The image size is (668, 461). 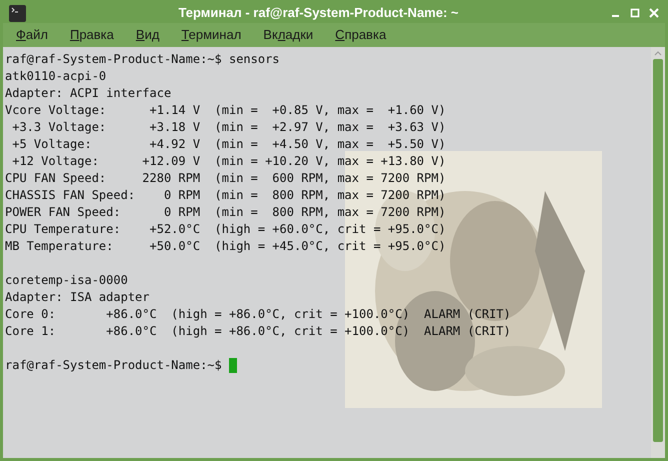 What do you see at coordinates (288, 35) in the screenshot?
I see `menu-item: Вкладки` at bounding box center [288, 35].